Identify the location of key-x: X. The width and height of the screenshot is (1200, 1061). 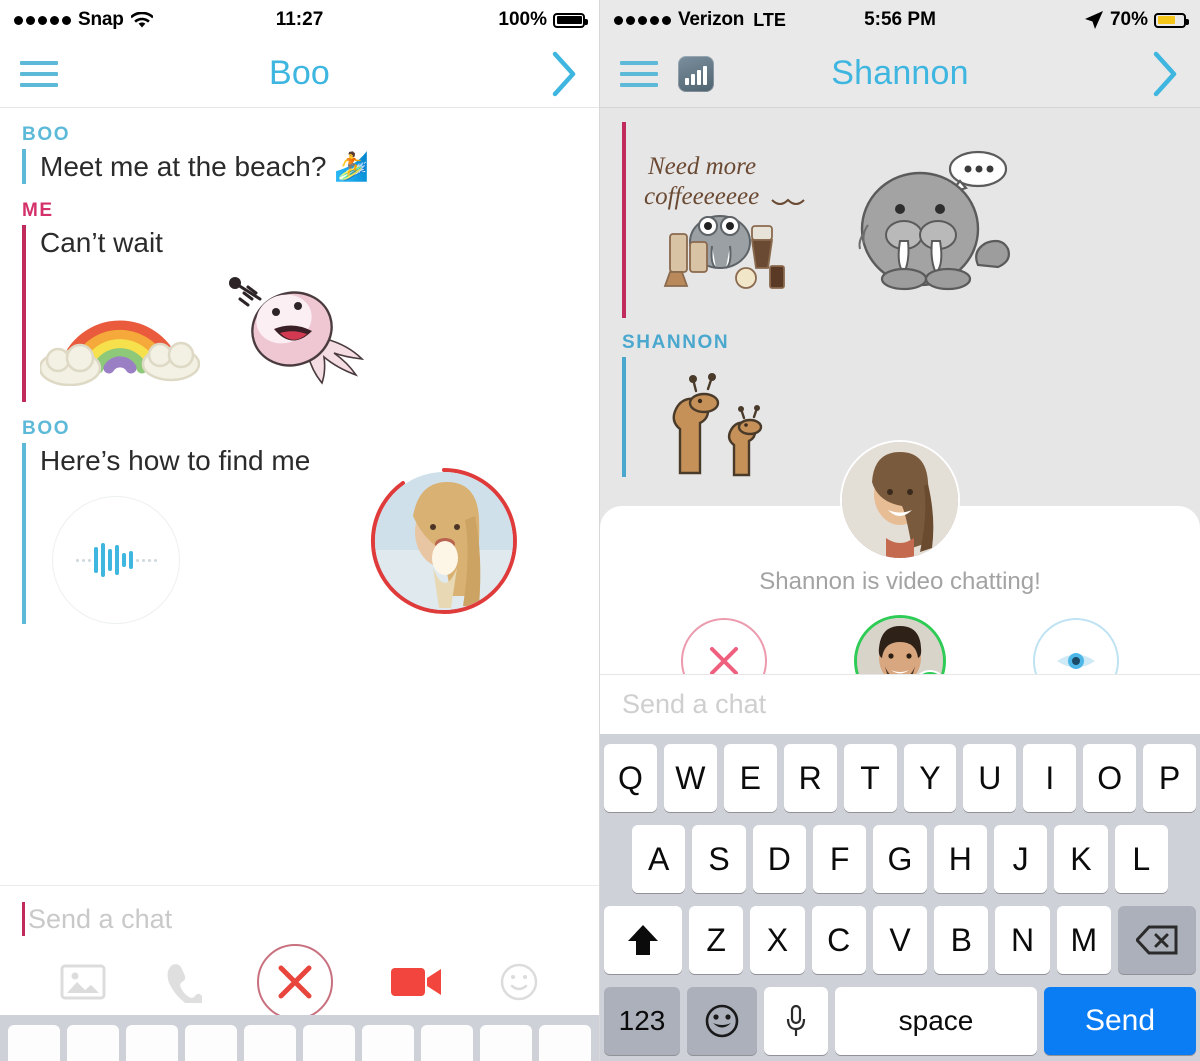
(777, 940).